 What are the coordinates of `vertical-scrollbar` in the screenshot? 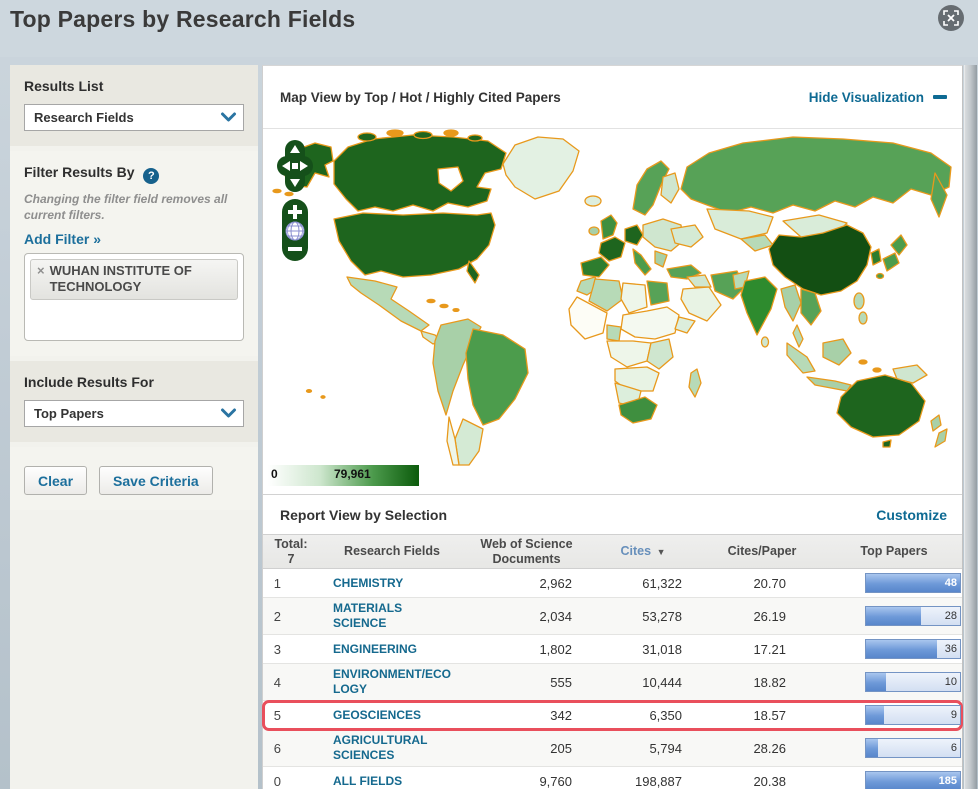 It's located at (970, 427).